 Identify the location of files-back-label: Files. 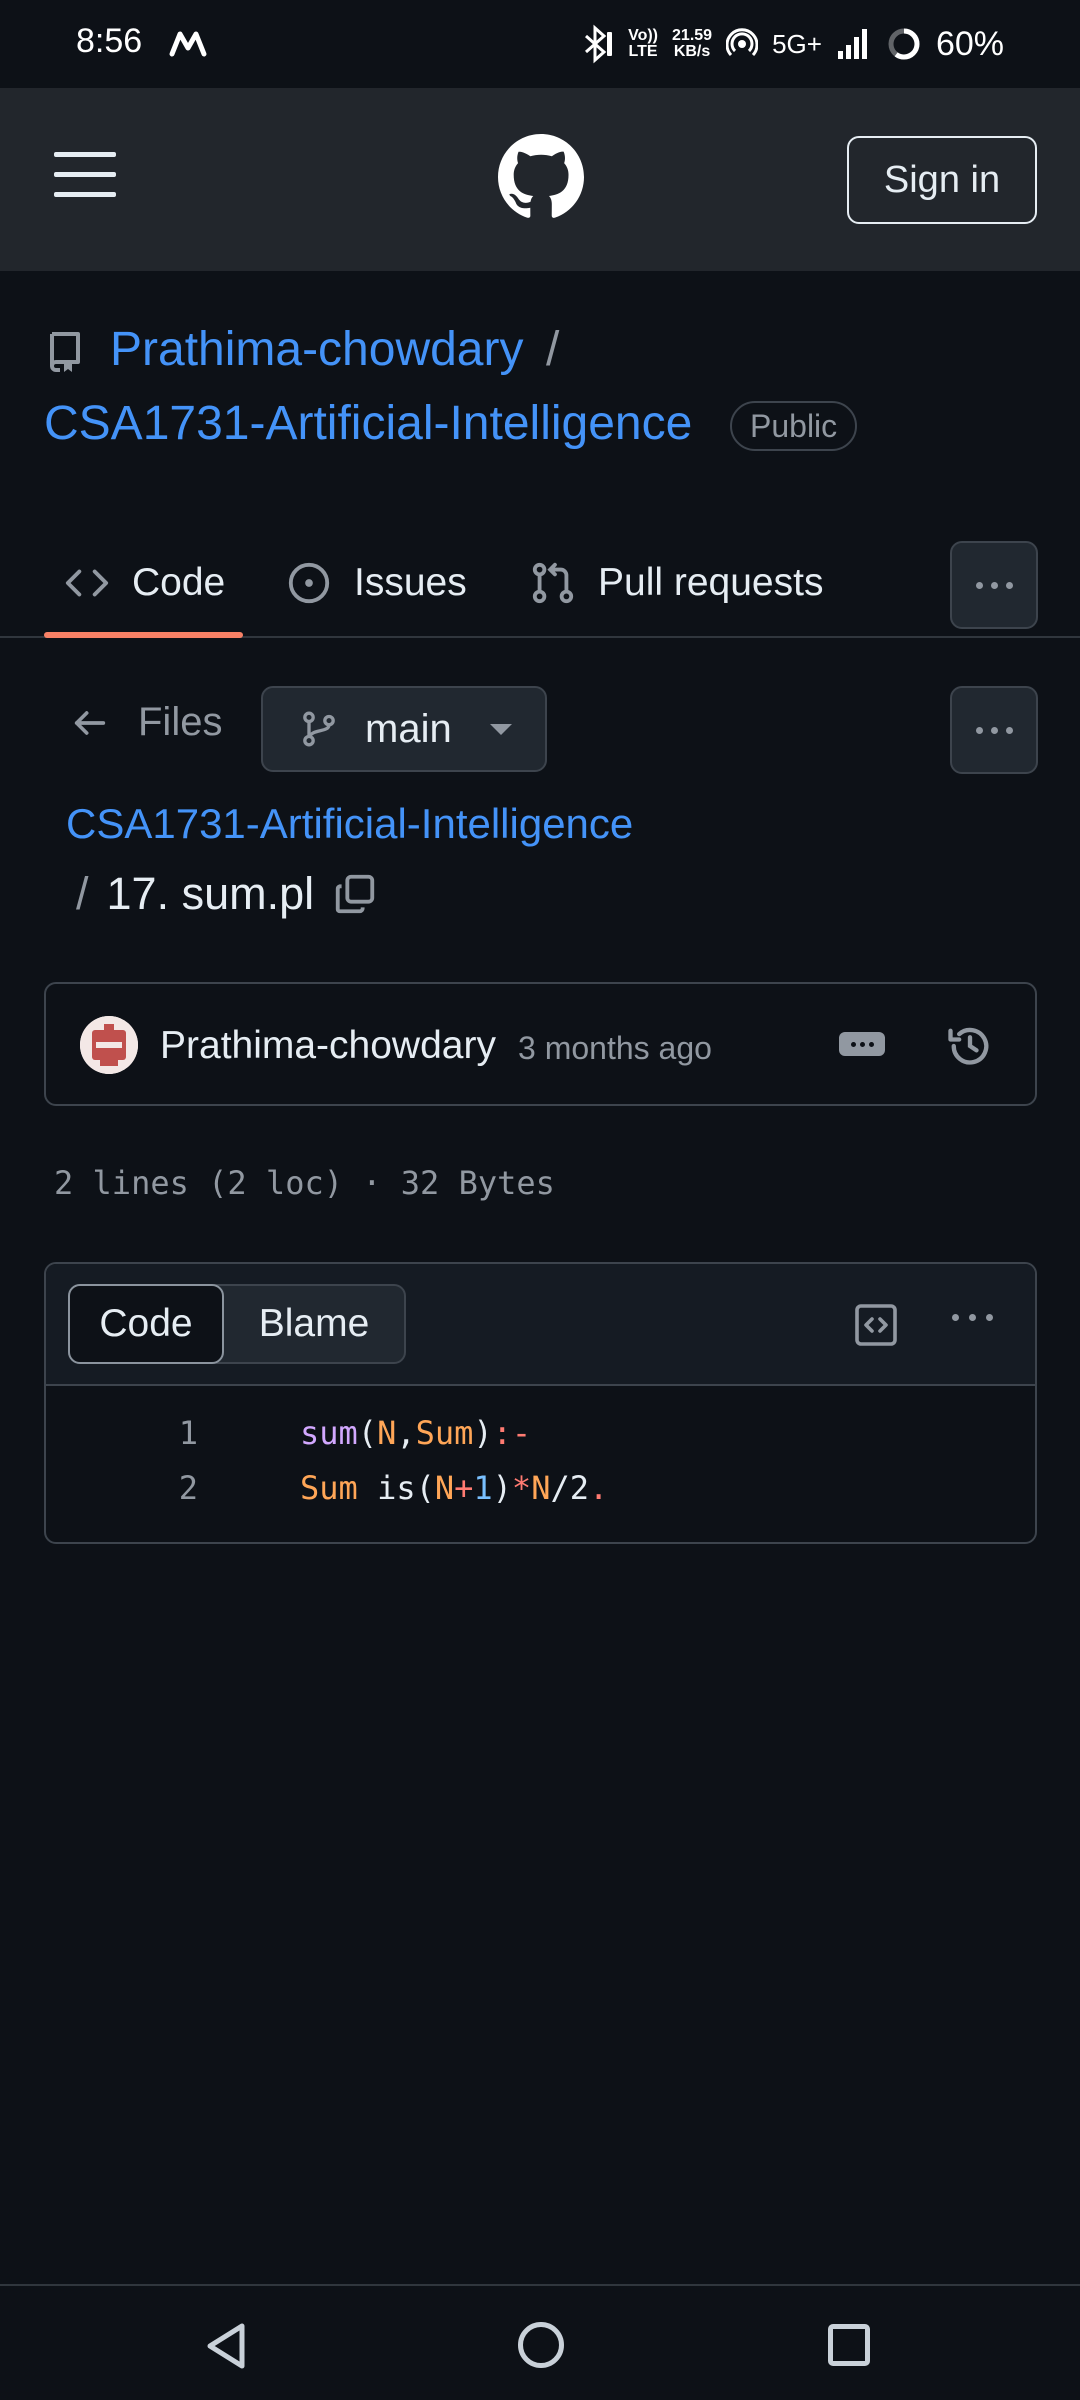
(180, 722).